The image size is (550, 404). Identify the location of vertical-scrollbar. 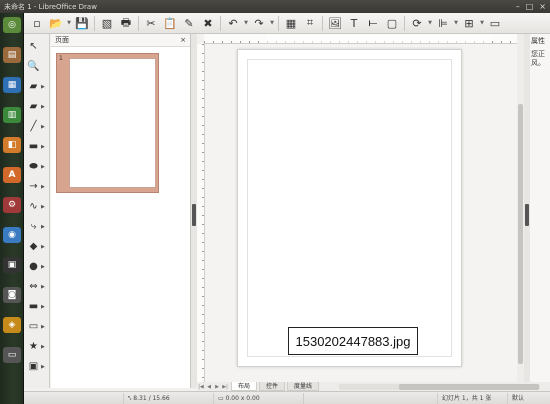
(520, 208).